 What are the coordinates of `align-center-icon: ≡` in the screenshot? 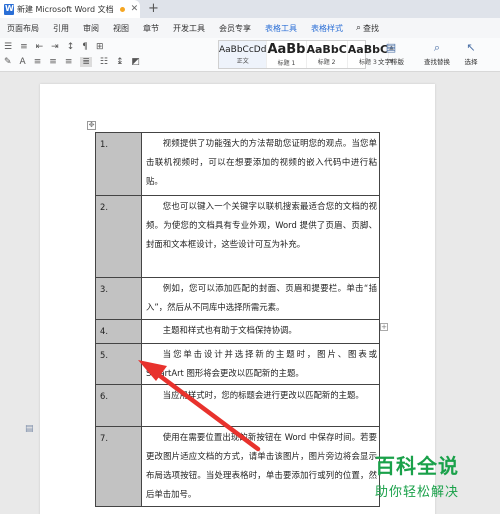 It's located at (53, 62).